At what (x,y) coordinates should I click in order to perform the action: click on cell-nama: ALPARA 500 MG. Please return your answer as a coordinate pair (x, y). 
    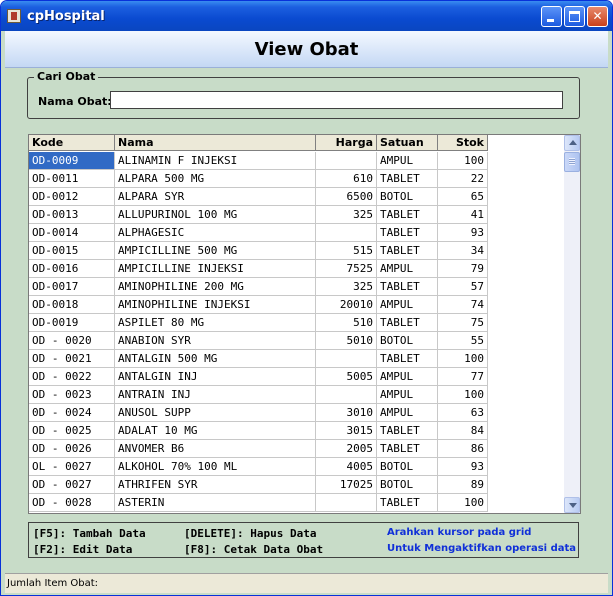
    Looking at the image, I should click on (215, 179).